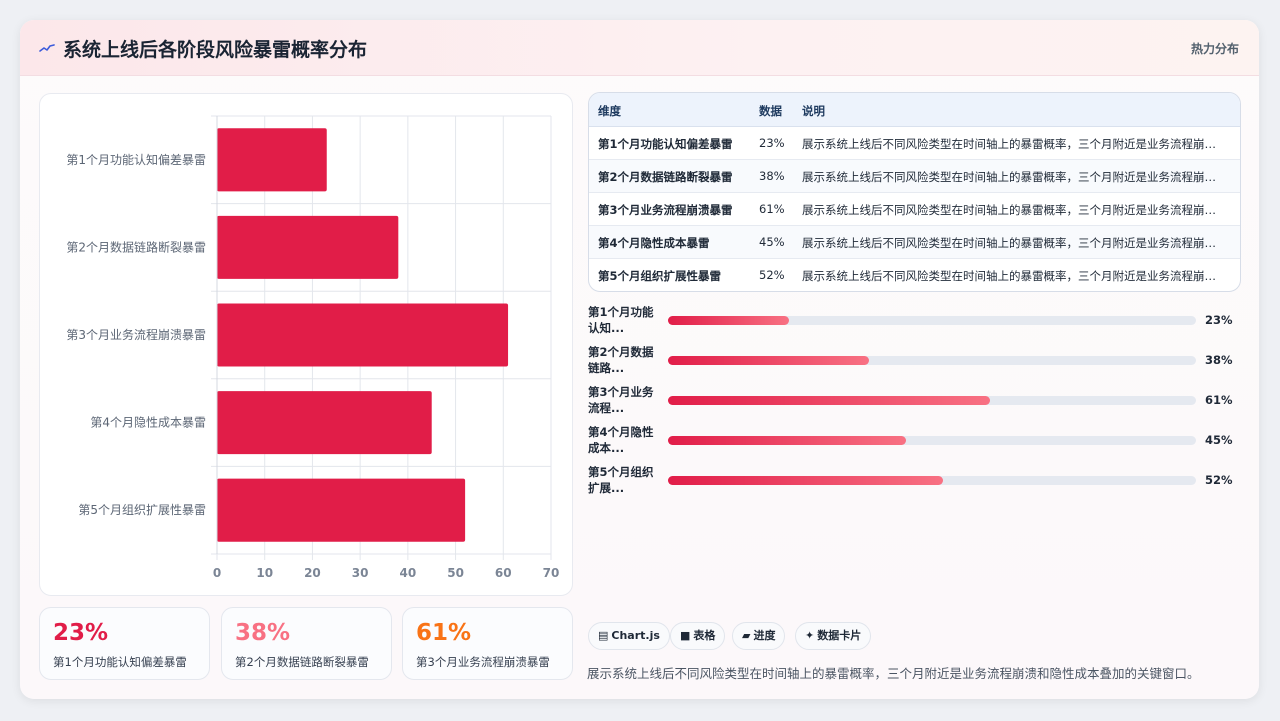 The height and width of the screenshot is (721, 1280). Describe the element at coordinates (360, 573) in the screenshot. I see `x-tick-label: 30` at that location.